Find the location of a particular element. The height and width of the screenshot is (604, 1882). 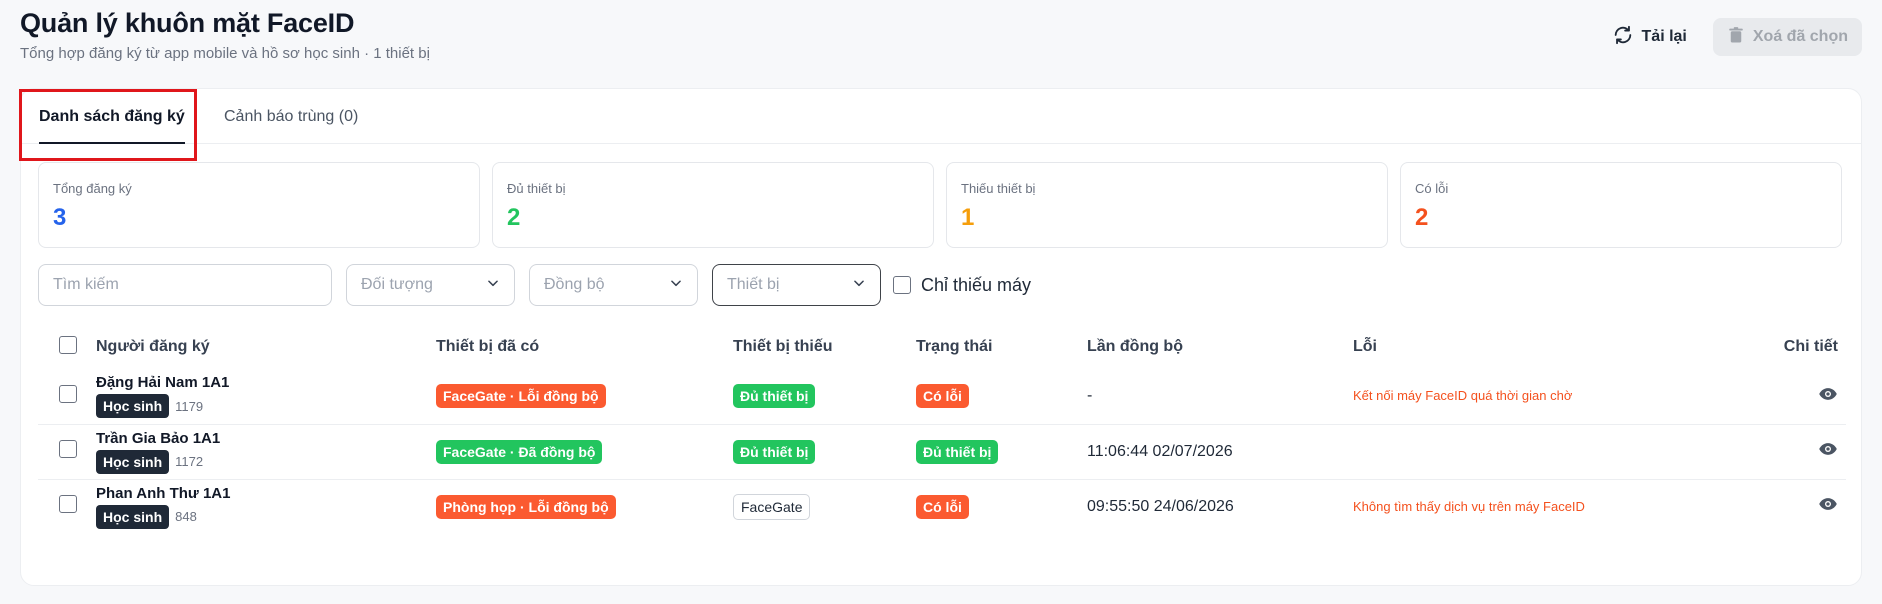

tab-registrations: Danh sách đăng ký is located at coordinates (112, 116).